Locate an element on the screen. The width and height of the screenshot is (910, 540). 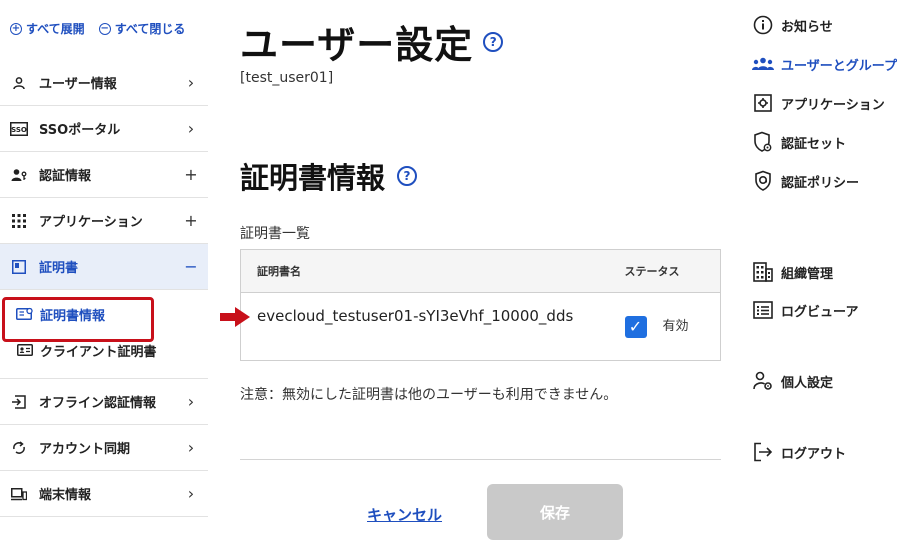
nav-label: 認証セット is located at coordinates (814, 144).